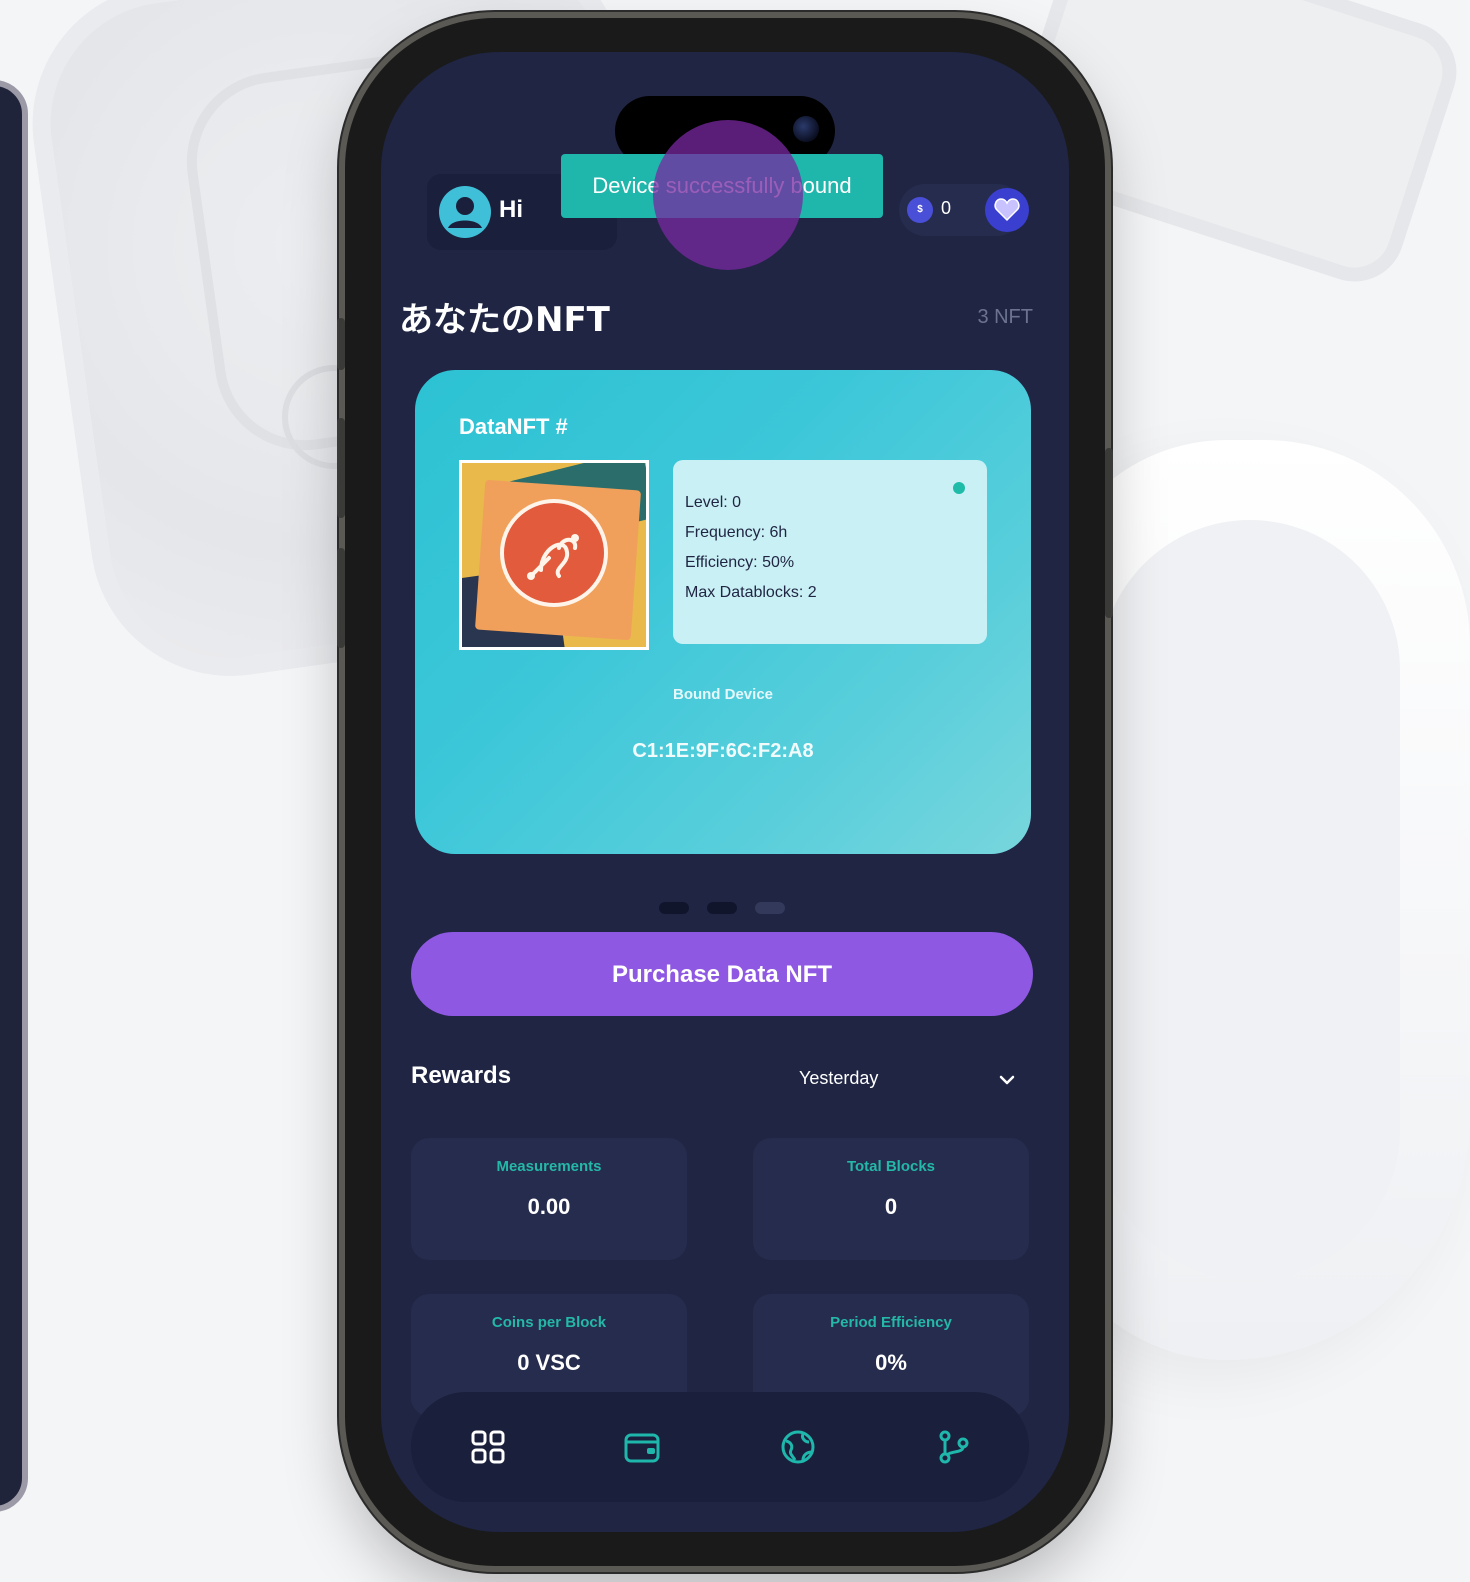 Image resolution: width=1470 pixels, height=1582 pixels. What do you see at coordinates (465, 212) in the screenshot?
I see `user-avatar-icon` at bounding box center [465, 212].